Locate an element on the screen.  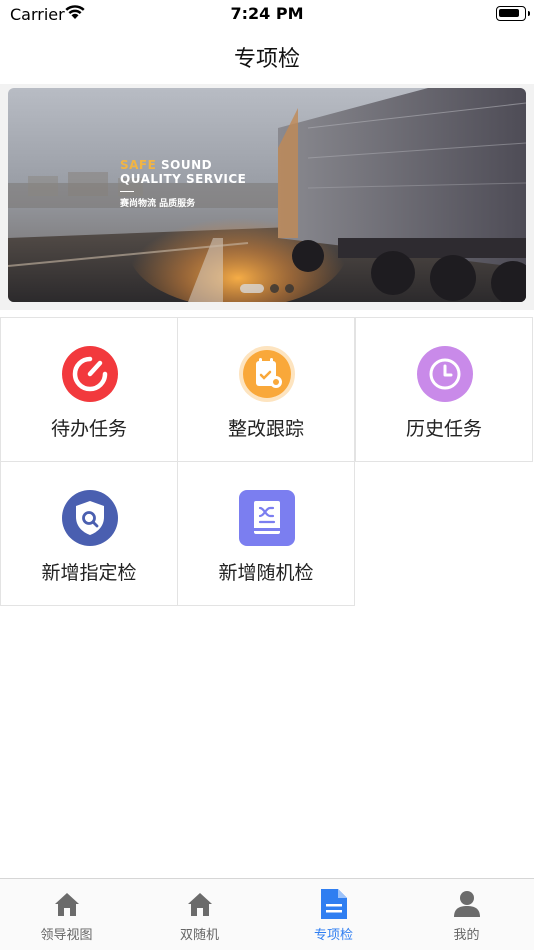
menu-label-new-designated-check: 新增指定检 is located at coordinates (89, 573).